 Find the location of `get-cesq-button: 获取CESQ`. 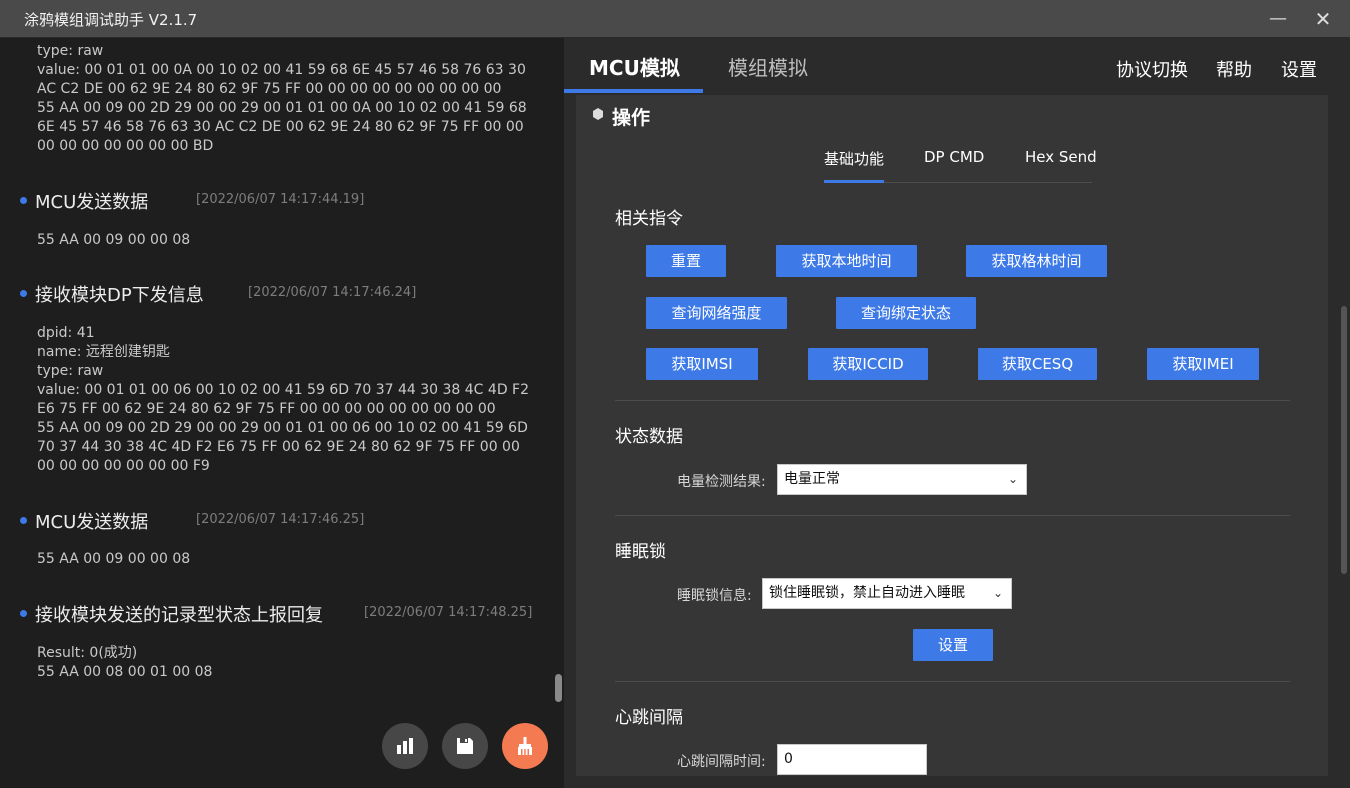

get-cesq-button: 获取CESQ is located at coordinates (1037, 364).